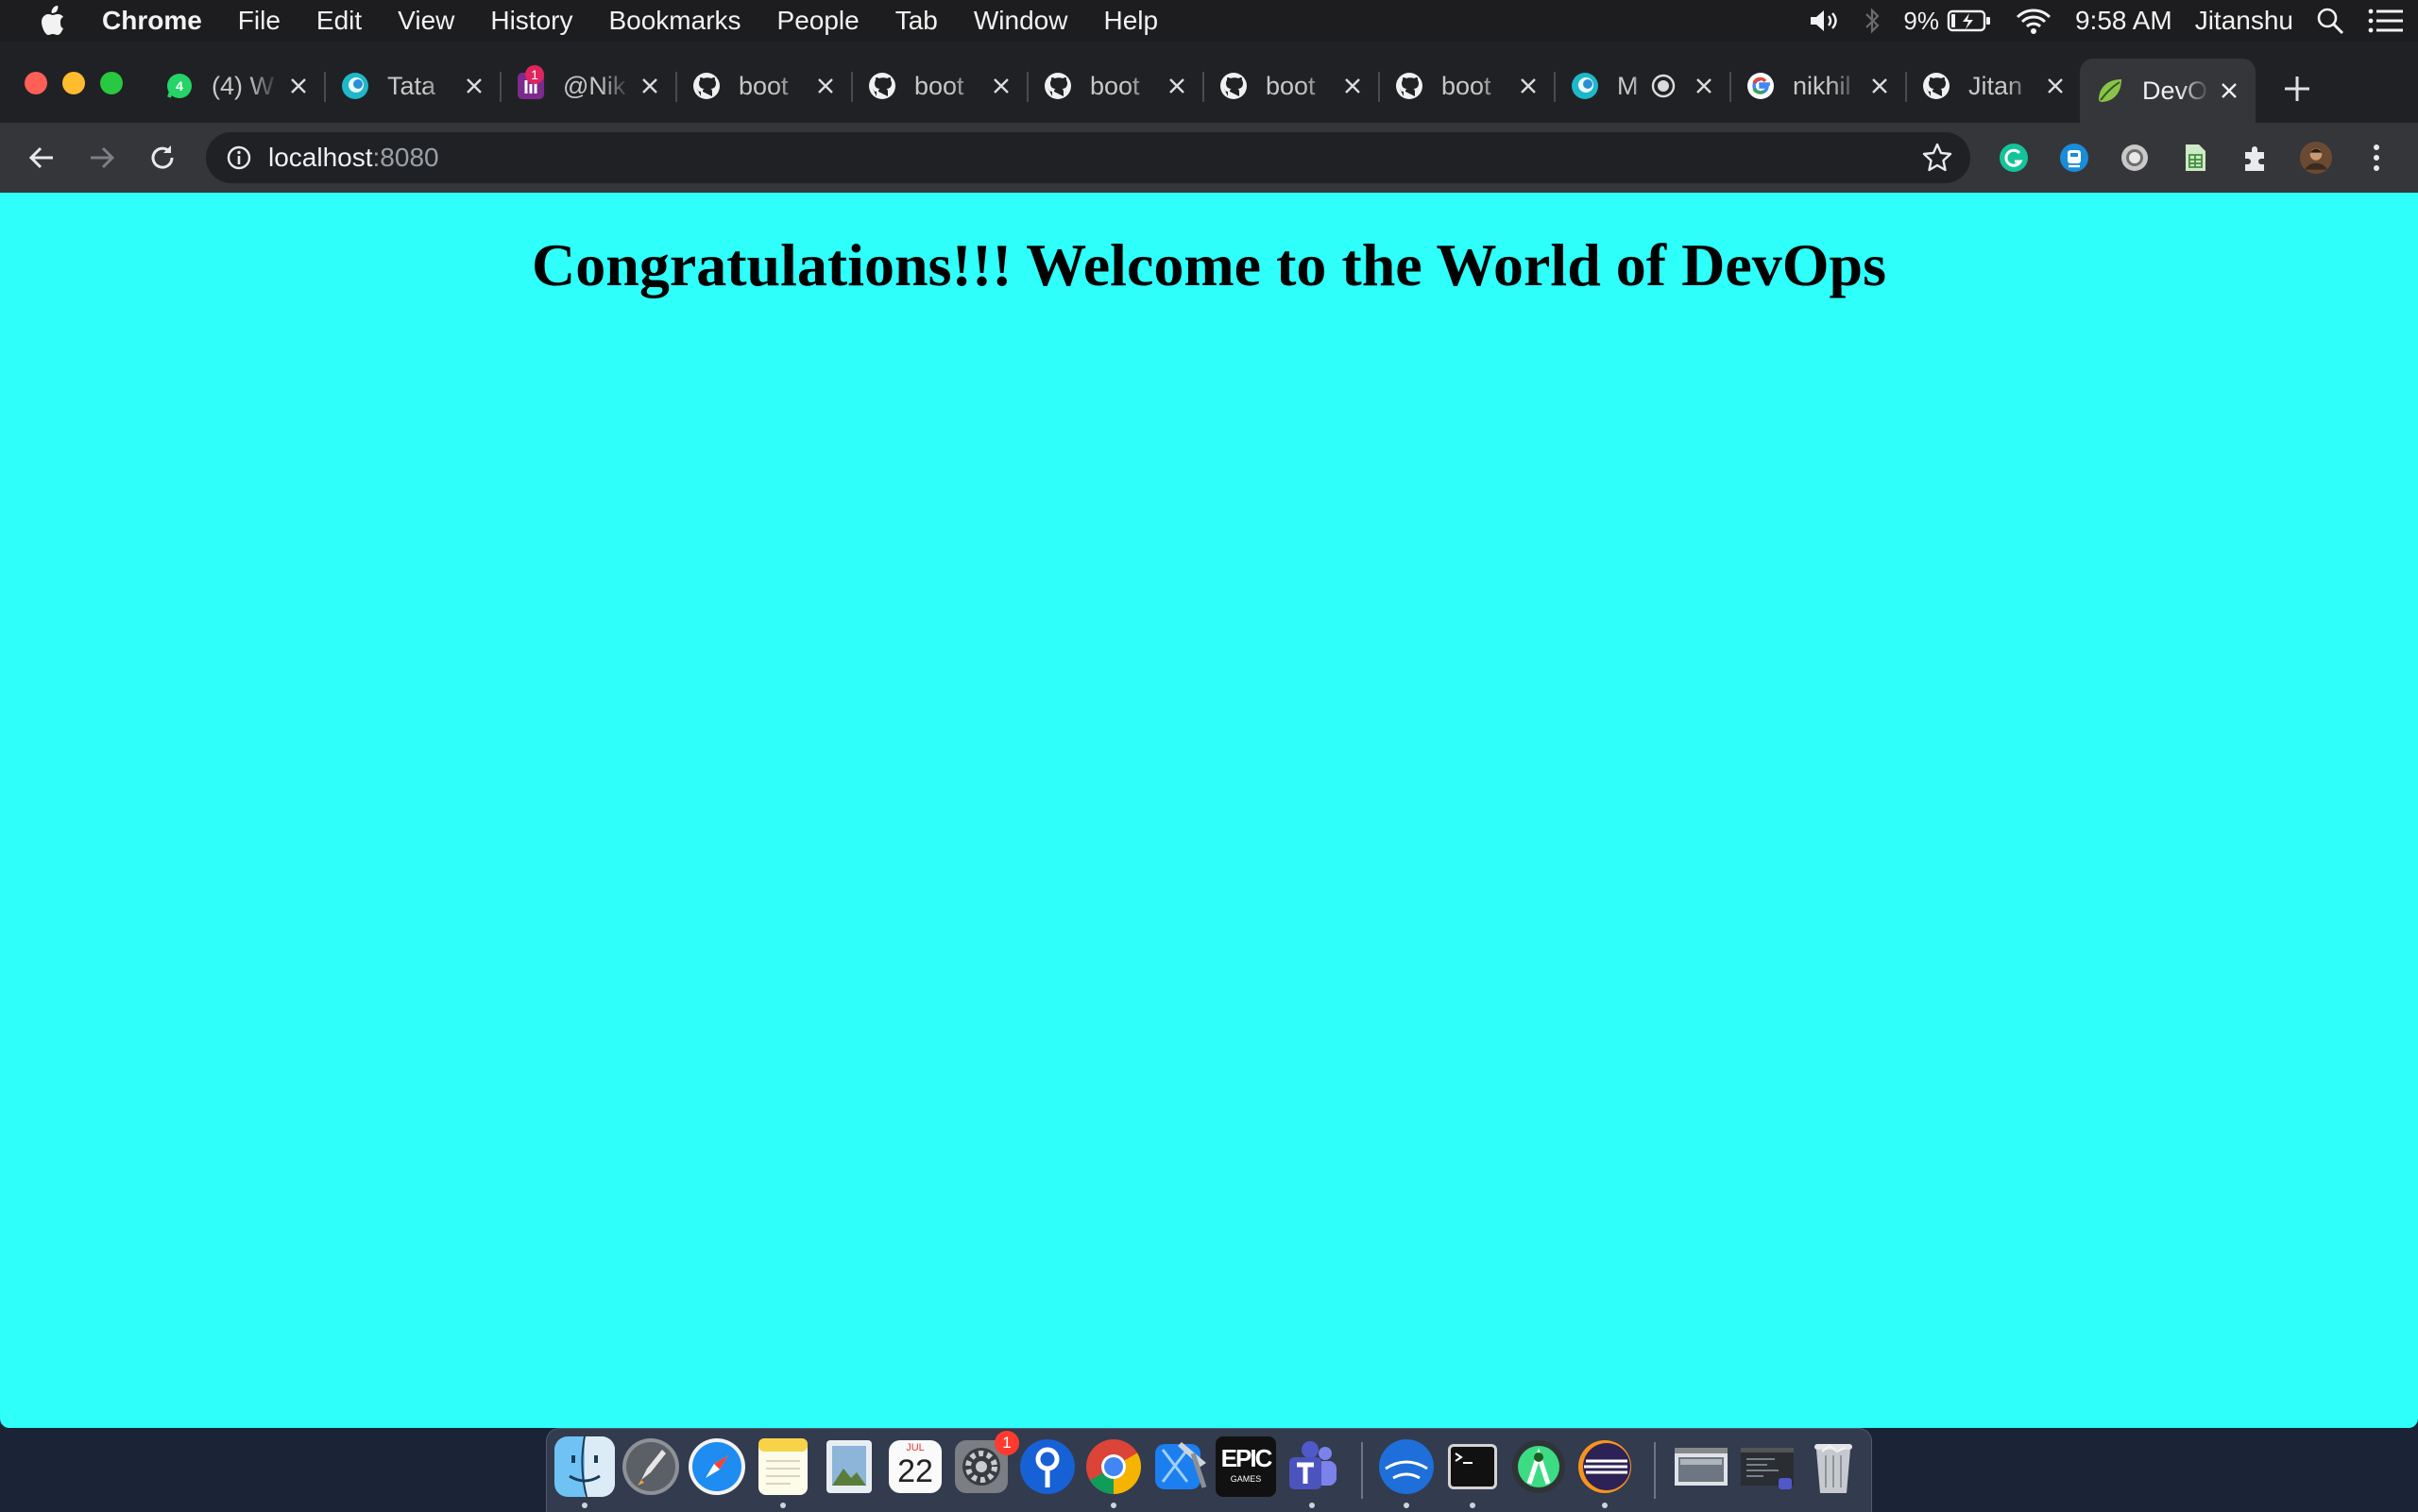 The image size is (2418, 1512). I want to click on volume-icon, so click(1825, 21).